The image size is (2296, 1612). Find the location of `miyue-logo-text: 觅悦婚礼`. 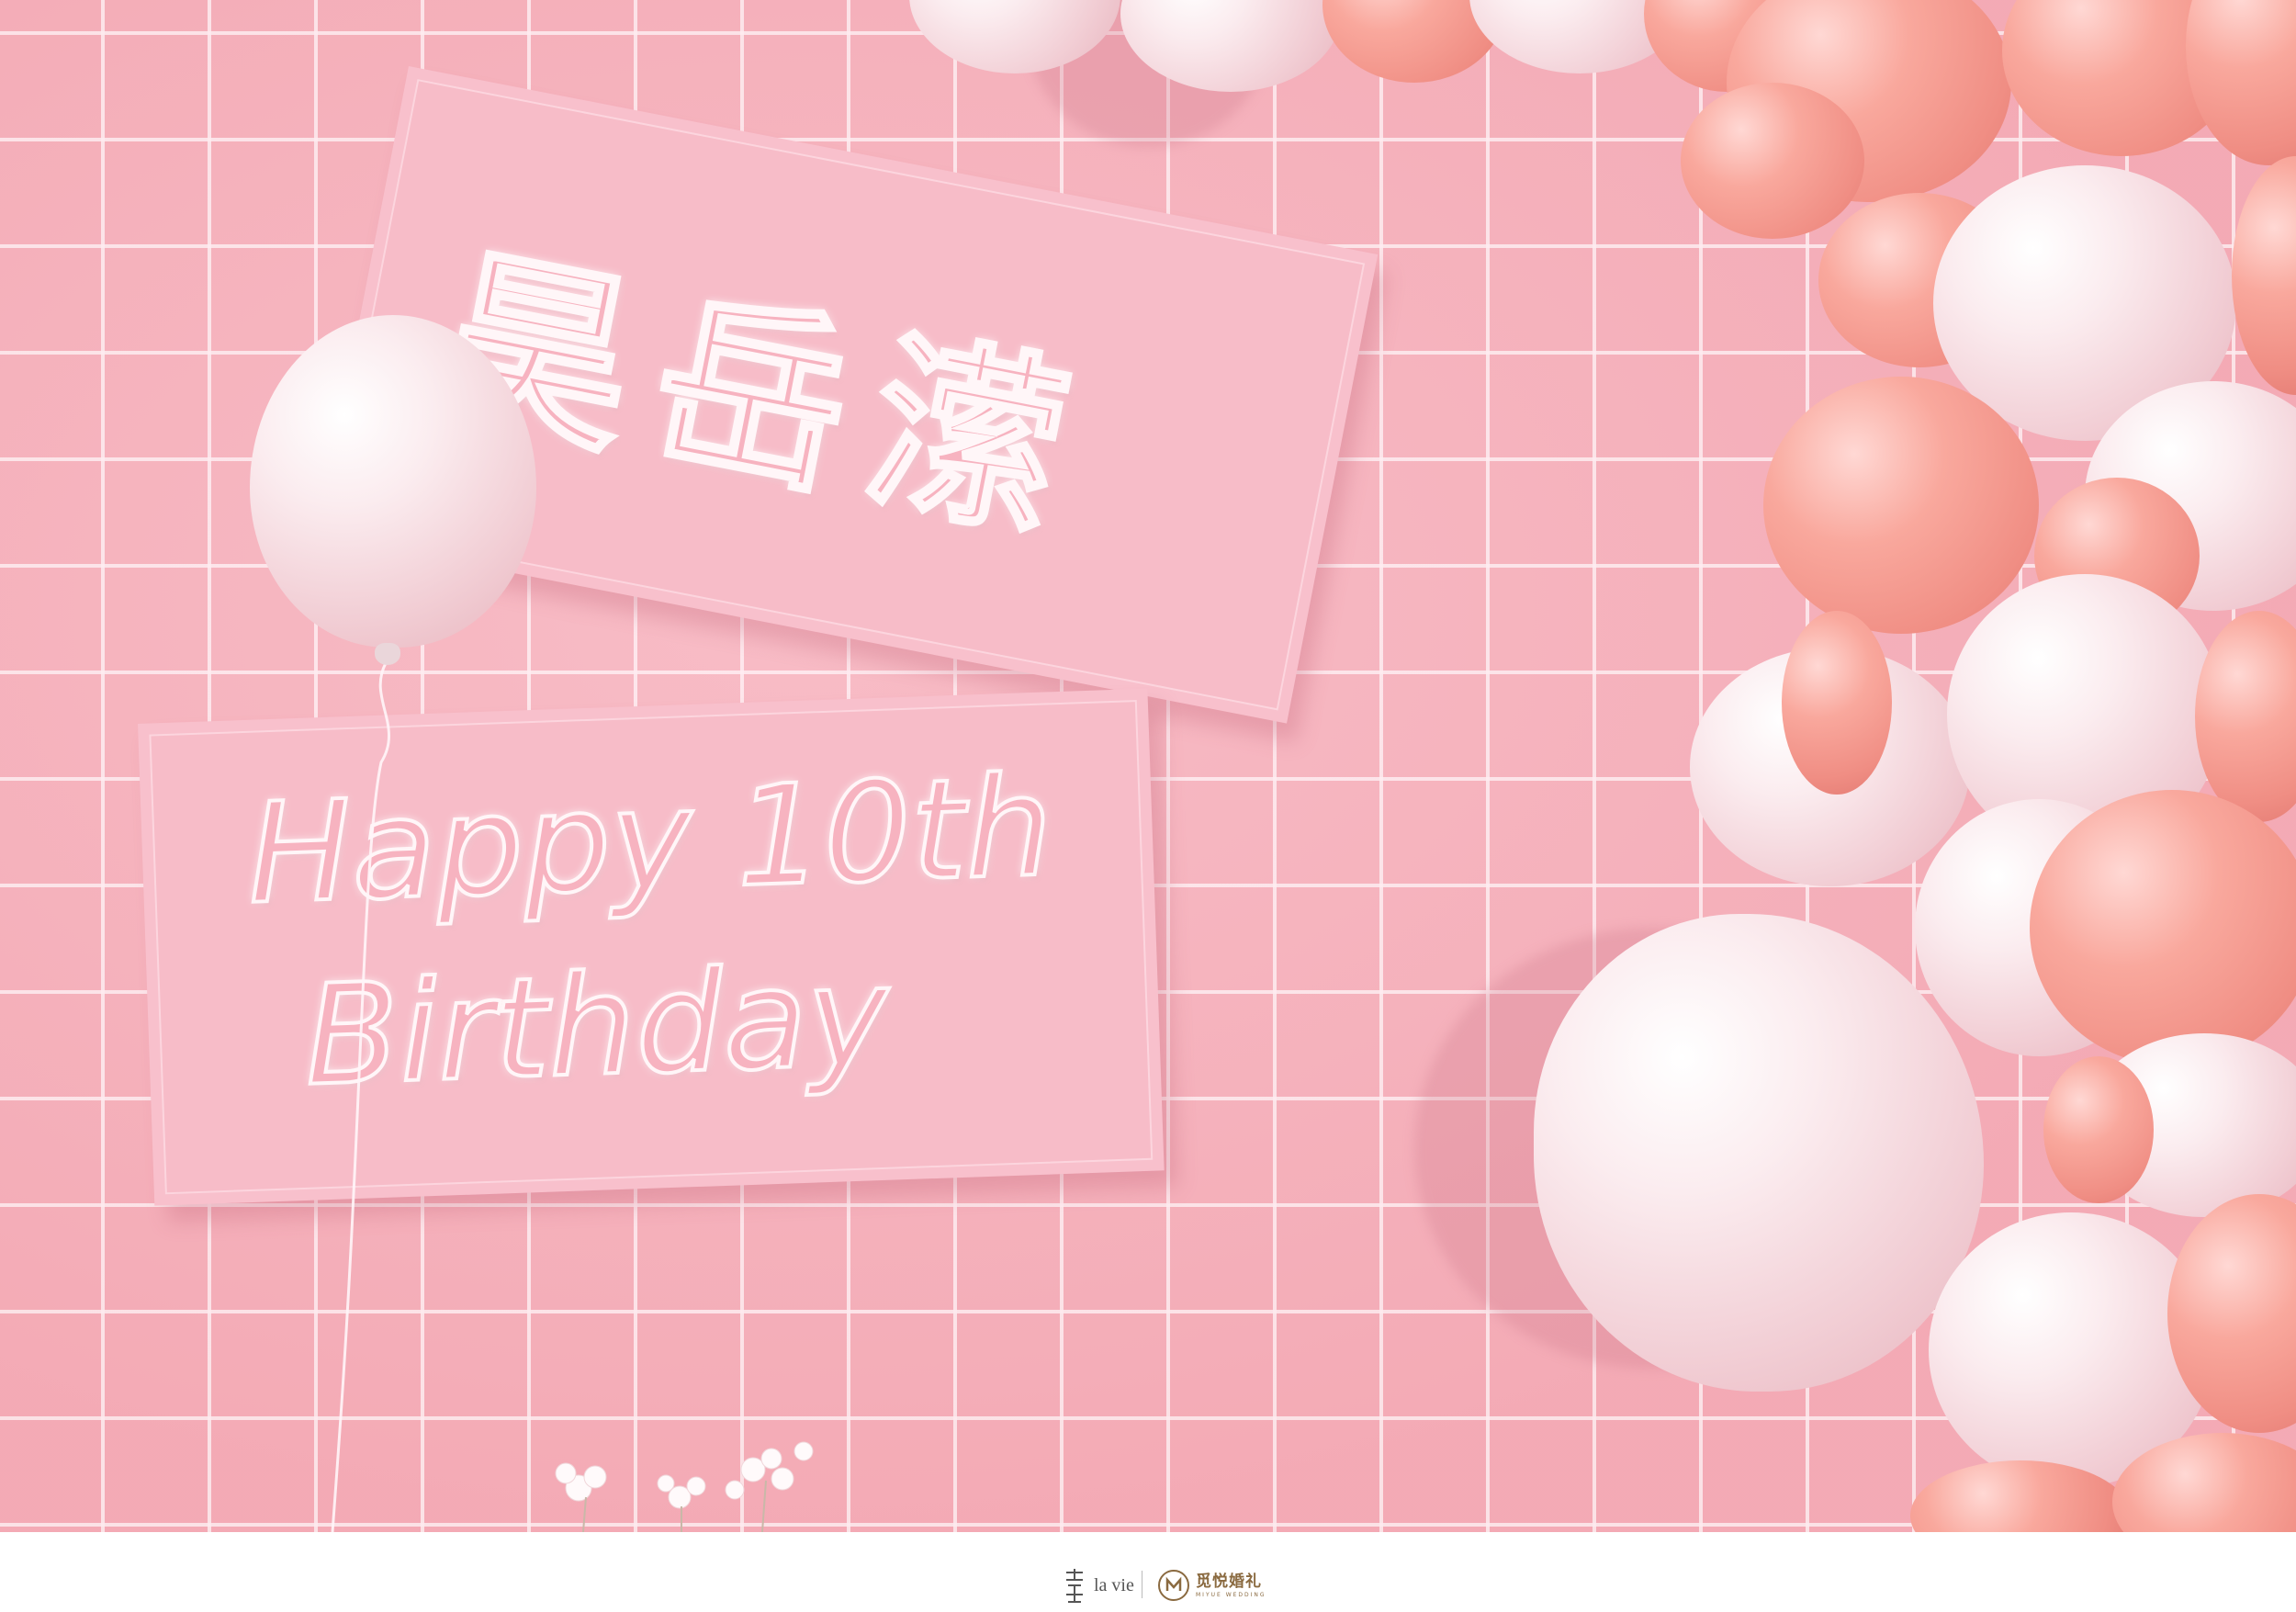

miyue-logo-text: 觅悦婚礼 is located at coordinates (1229, 1582).